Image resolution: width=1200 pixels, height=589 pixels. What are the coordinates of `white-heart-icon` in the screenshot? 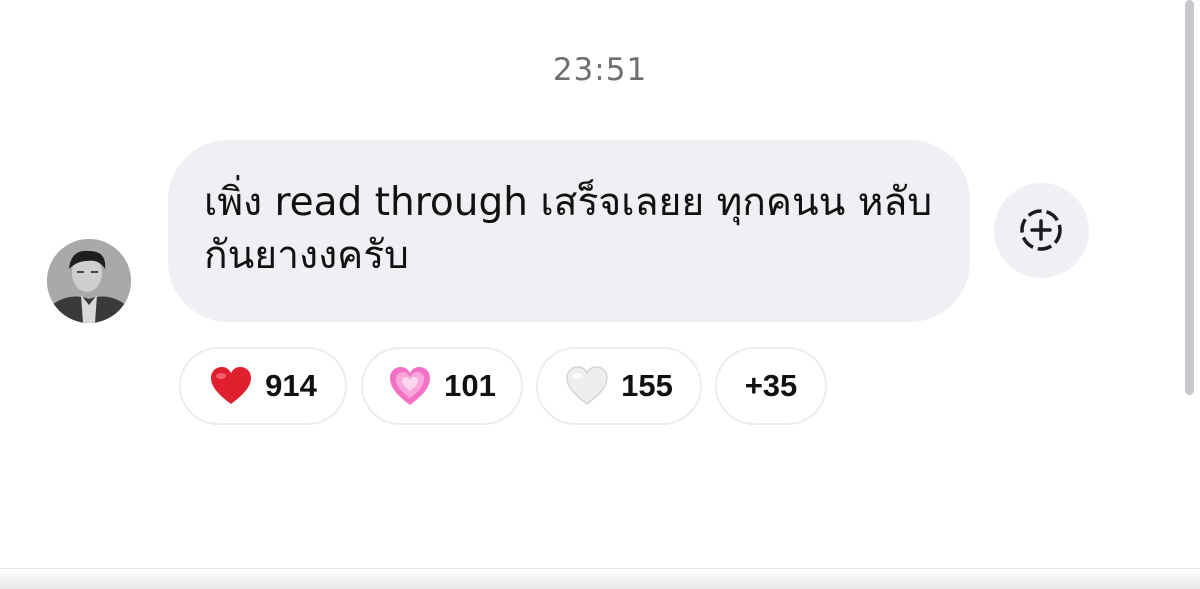 It's located at (587, 385).